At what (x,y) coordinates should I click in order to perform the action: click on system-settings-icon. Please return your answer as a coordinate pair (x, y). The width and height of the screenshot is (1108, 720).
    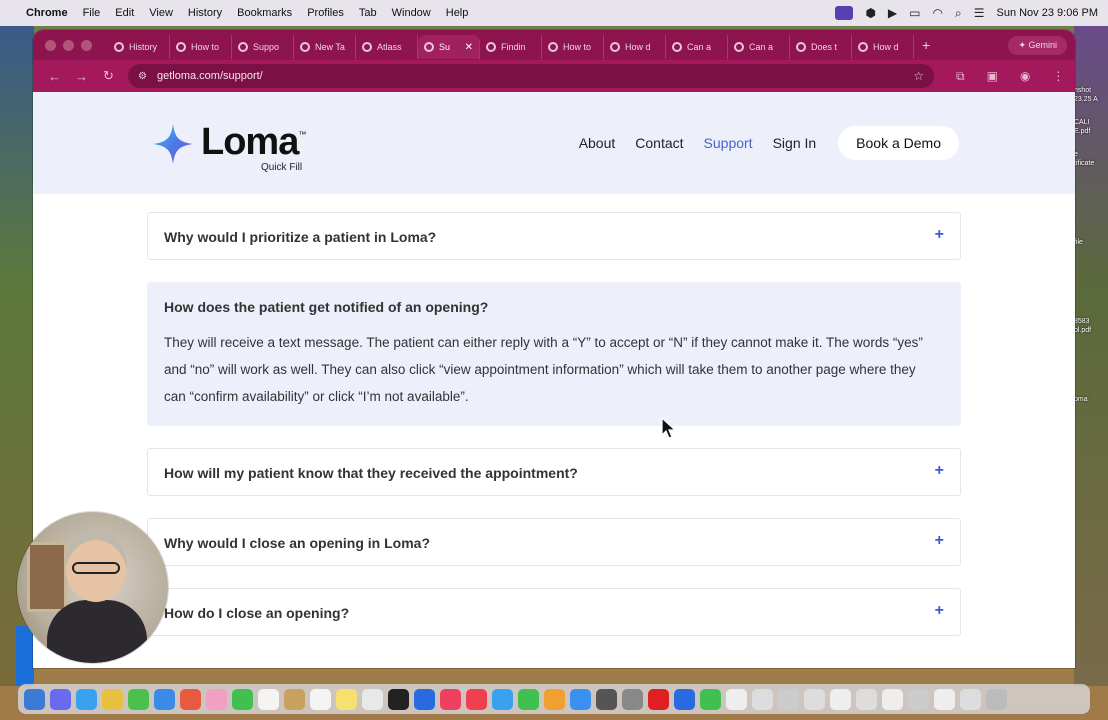
    Looking at the image, I should click on (606, 699).